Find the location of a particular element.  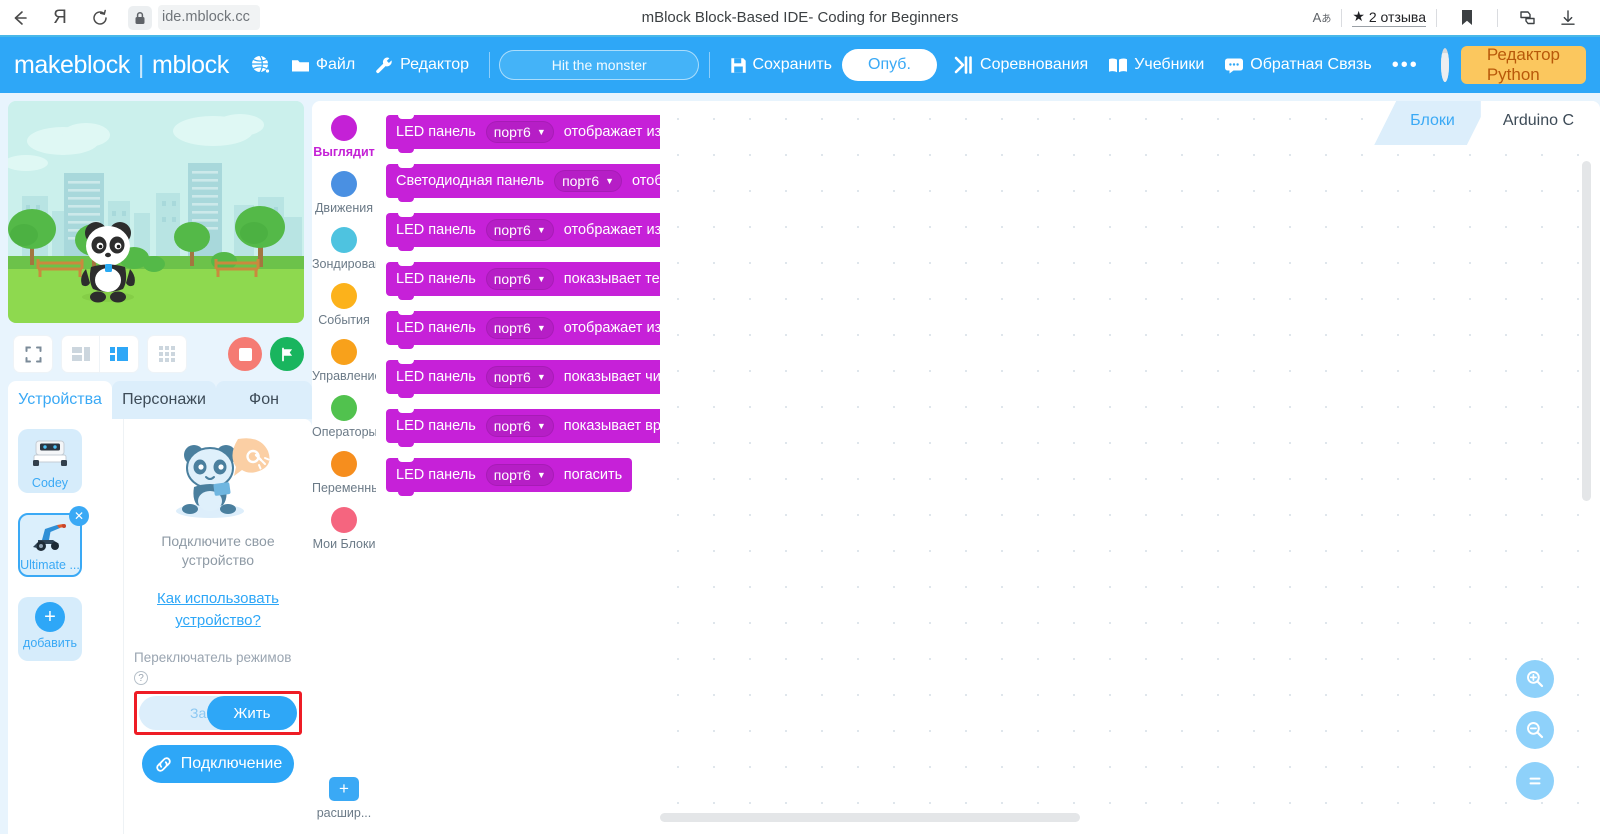

connect-button: Подключение is located at coordinates (218, 764).